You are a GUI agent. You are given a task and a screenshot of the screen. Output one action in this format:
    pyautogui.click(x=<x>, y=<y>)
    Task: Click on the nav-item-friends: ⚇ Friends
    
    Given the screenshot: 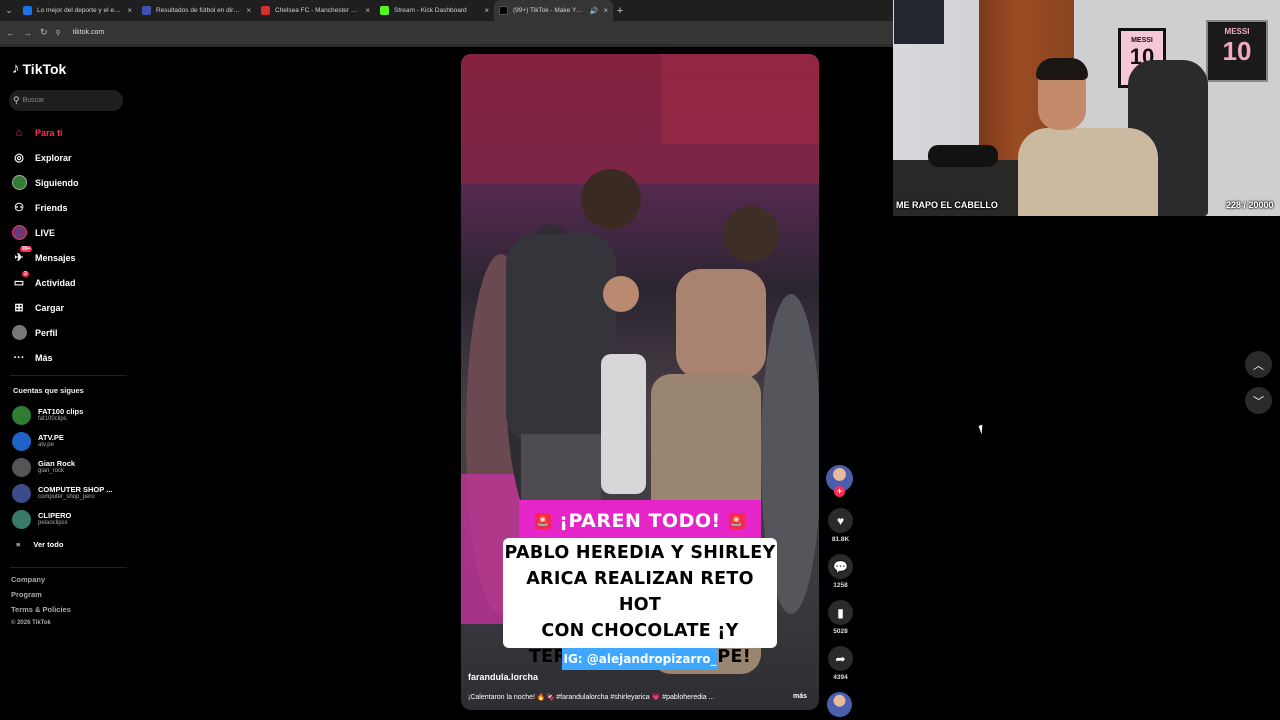 What is the action you would take?
    pyautogui.click(x=45, y=207)
    